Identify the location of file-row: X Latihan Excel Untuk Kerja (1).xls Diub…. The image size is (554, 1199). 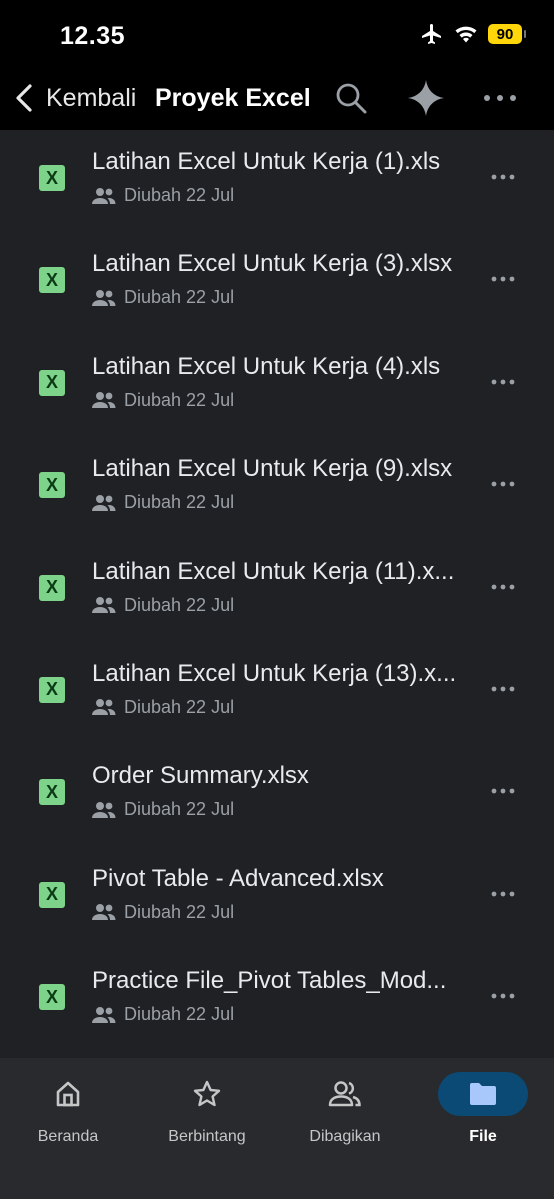
(277, 181).